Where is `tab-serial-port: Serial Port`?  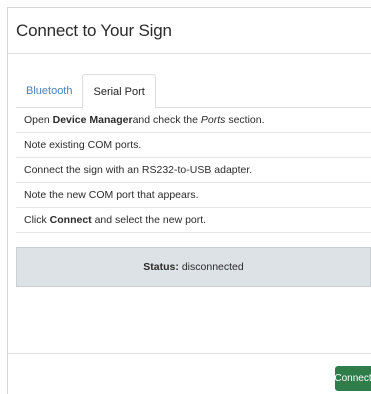 tab-serial-port: Serial Port is located at coordinates (119, 91).